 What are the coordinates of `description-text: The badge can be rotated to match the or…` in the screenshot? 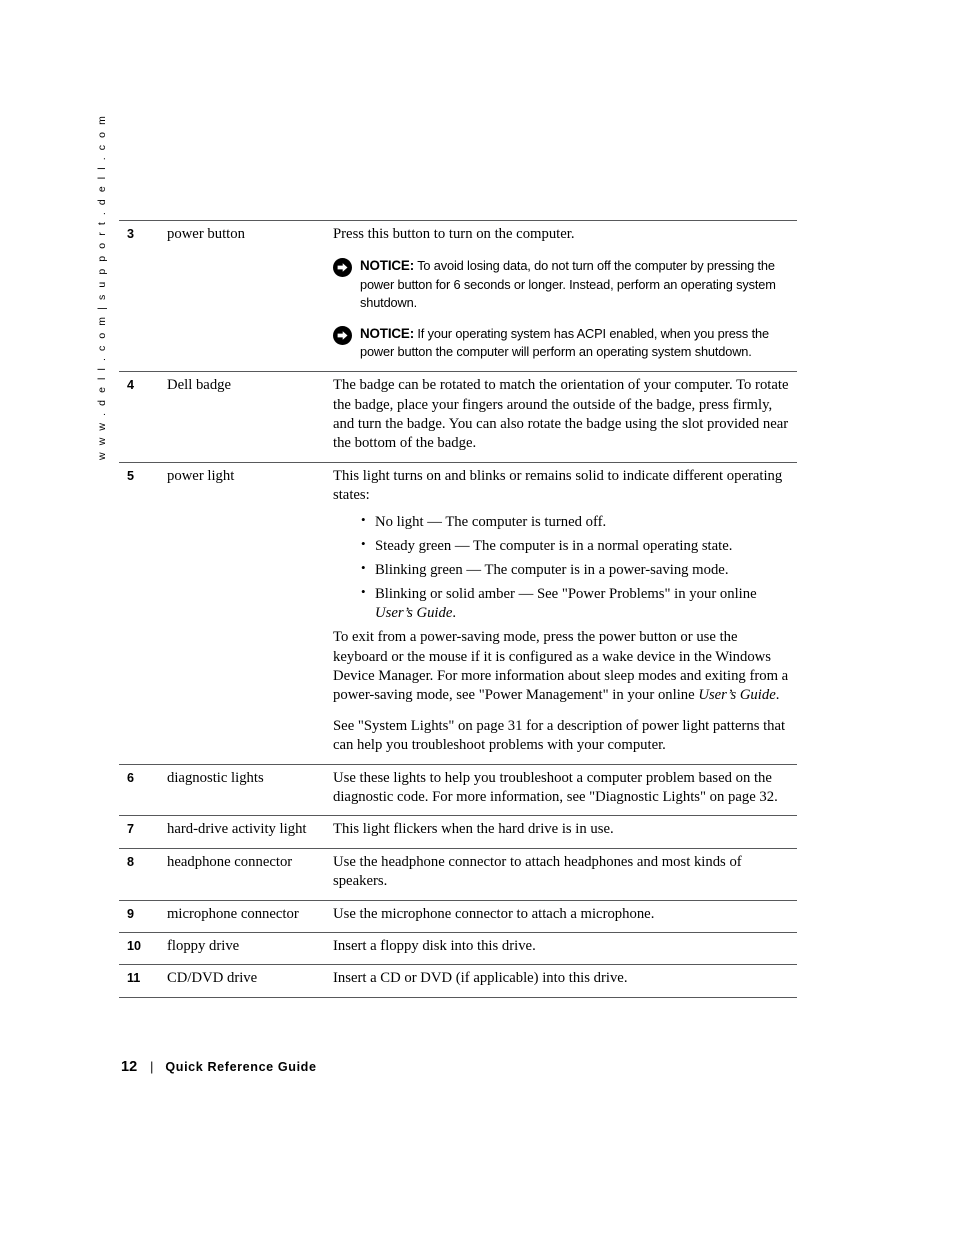 It's located at (561, 414).